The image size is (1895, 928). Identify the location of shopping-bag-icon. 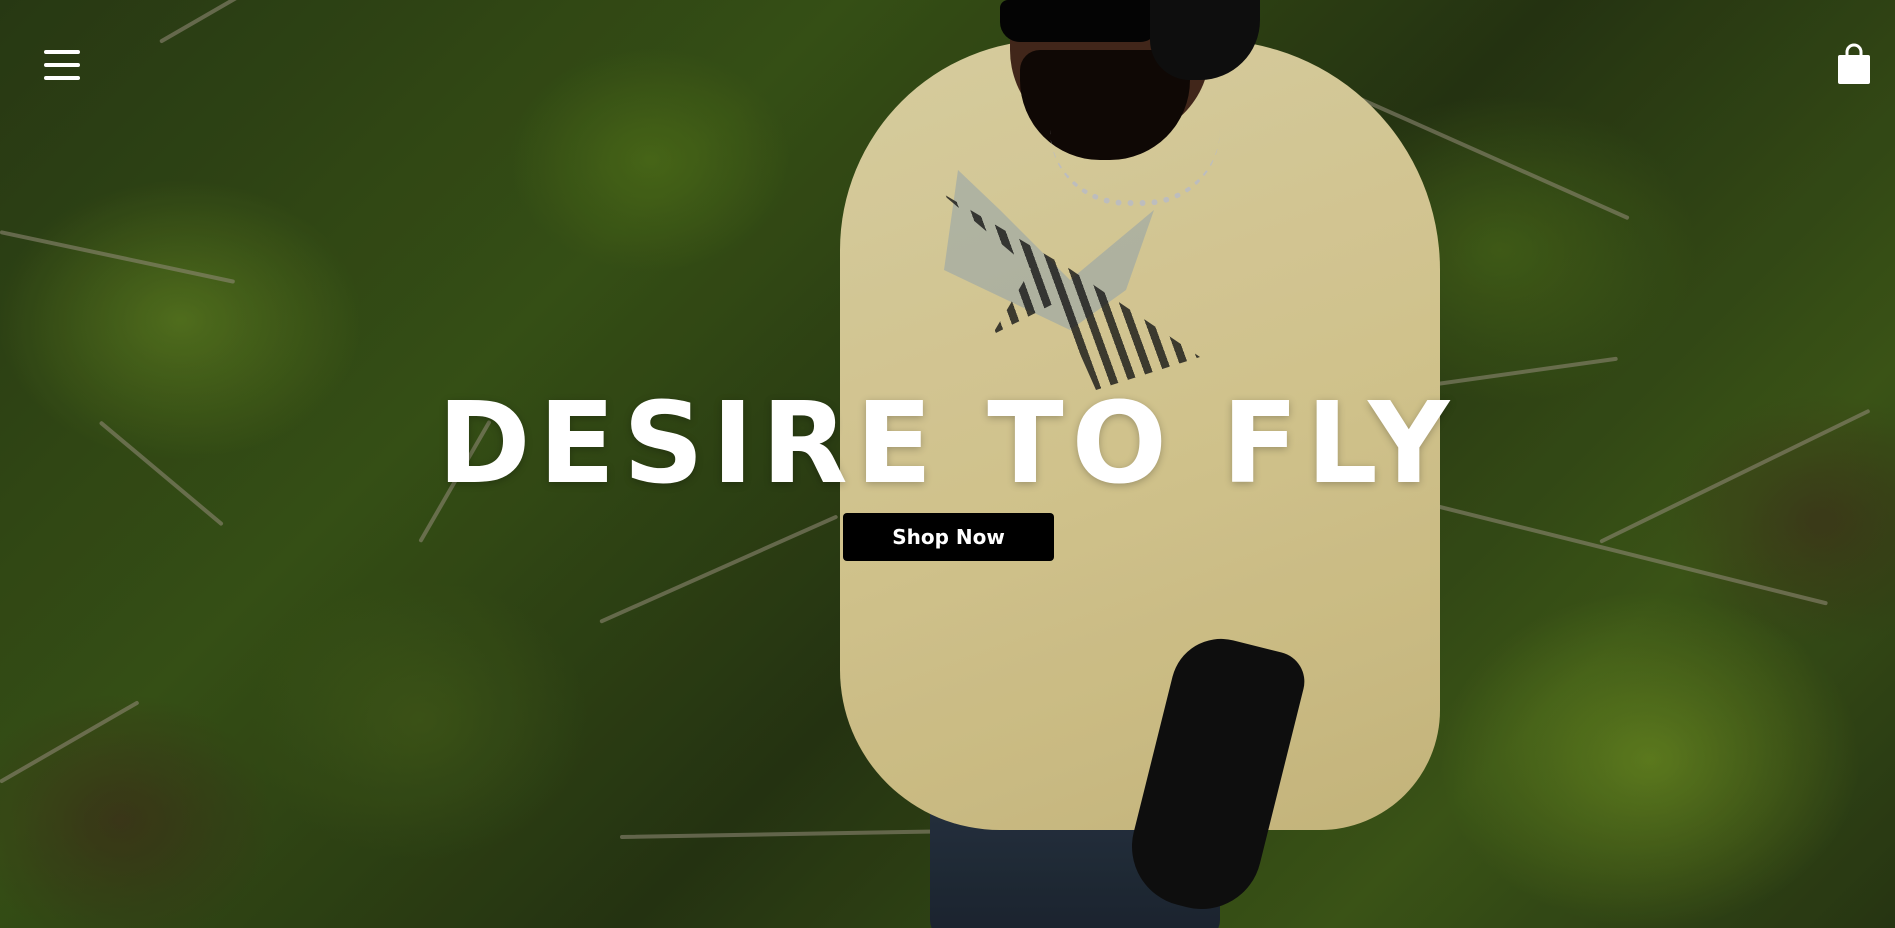
(1854, 64).